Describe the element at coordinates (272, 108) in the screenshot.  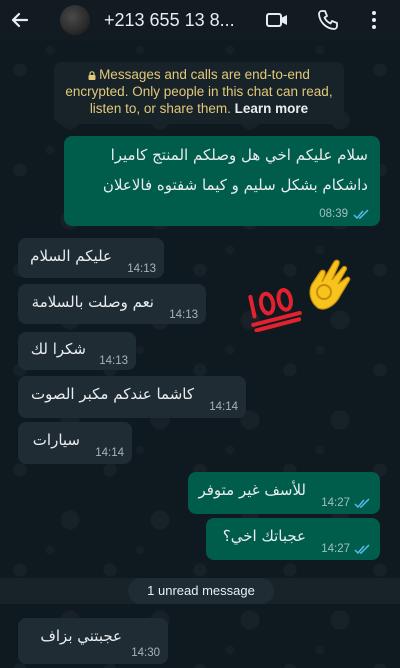
I see `learn-more-link: Learn more` at that location.